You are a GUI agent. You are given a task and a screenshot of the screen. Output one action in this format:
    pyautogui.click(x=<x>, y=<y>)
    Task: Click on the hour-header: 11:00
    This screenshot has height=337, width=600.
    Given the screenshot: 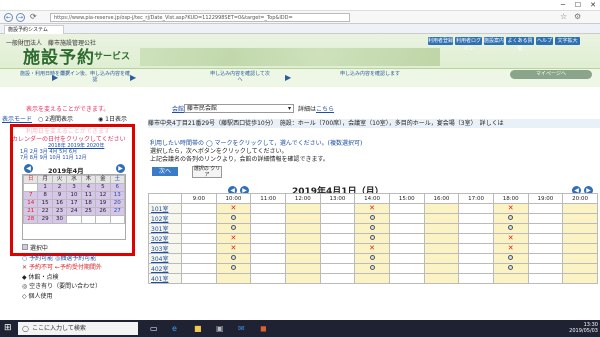 What is the action you would take?
    pyautogui.click(x=268, y=198)
    